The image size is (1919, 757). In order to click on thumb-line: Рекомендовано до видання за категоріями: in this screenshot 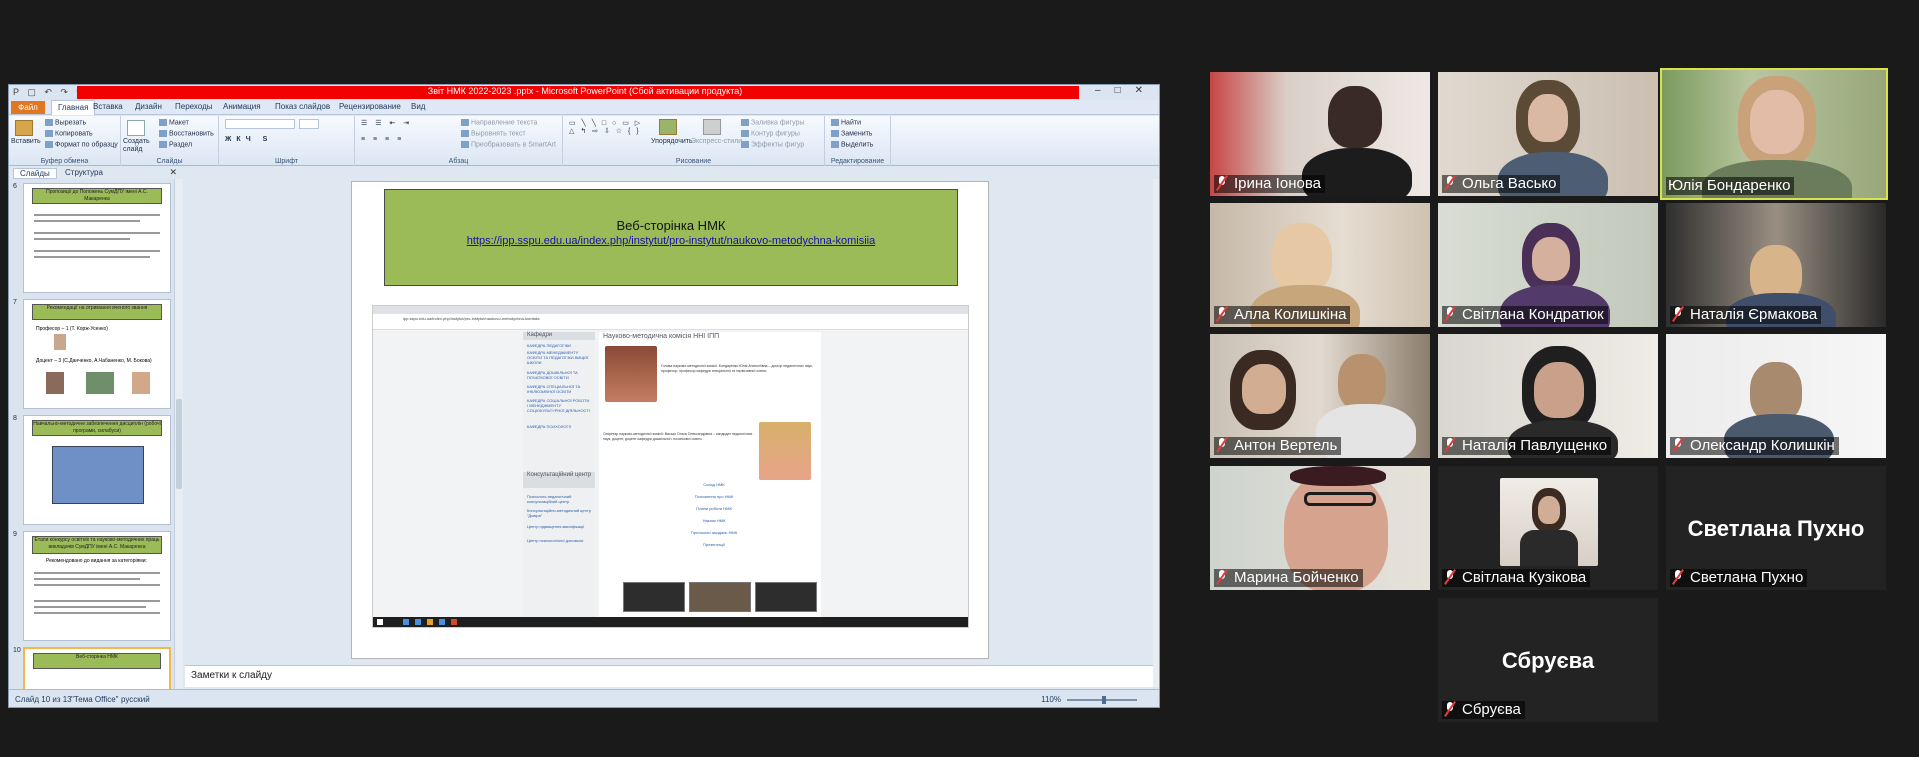, I will do `click(96, 561)`.